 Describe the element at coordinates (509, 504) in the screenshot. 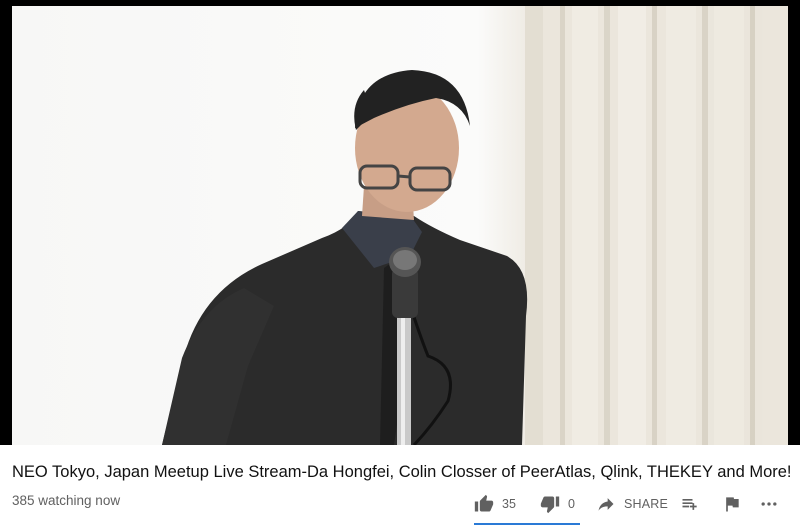

I see `like-count: 35` at that location.